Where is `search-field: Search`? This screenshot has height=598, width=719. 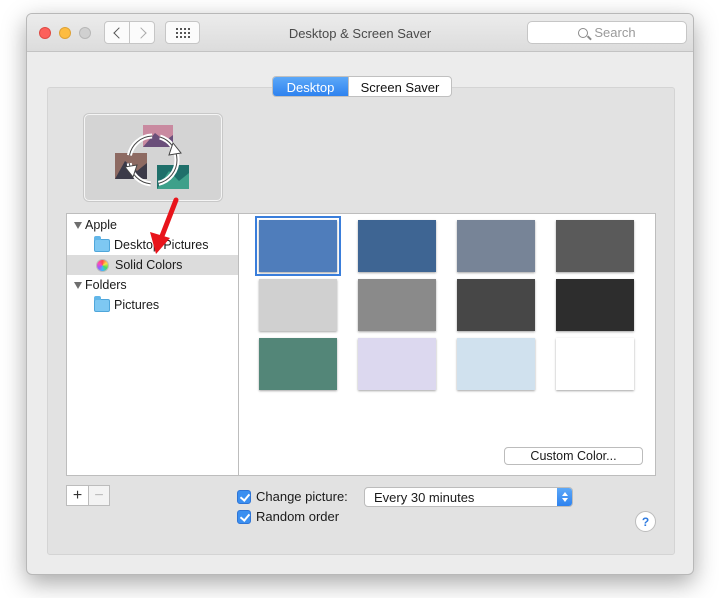
search-field: Search is located at coordinates (607, 32).